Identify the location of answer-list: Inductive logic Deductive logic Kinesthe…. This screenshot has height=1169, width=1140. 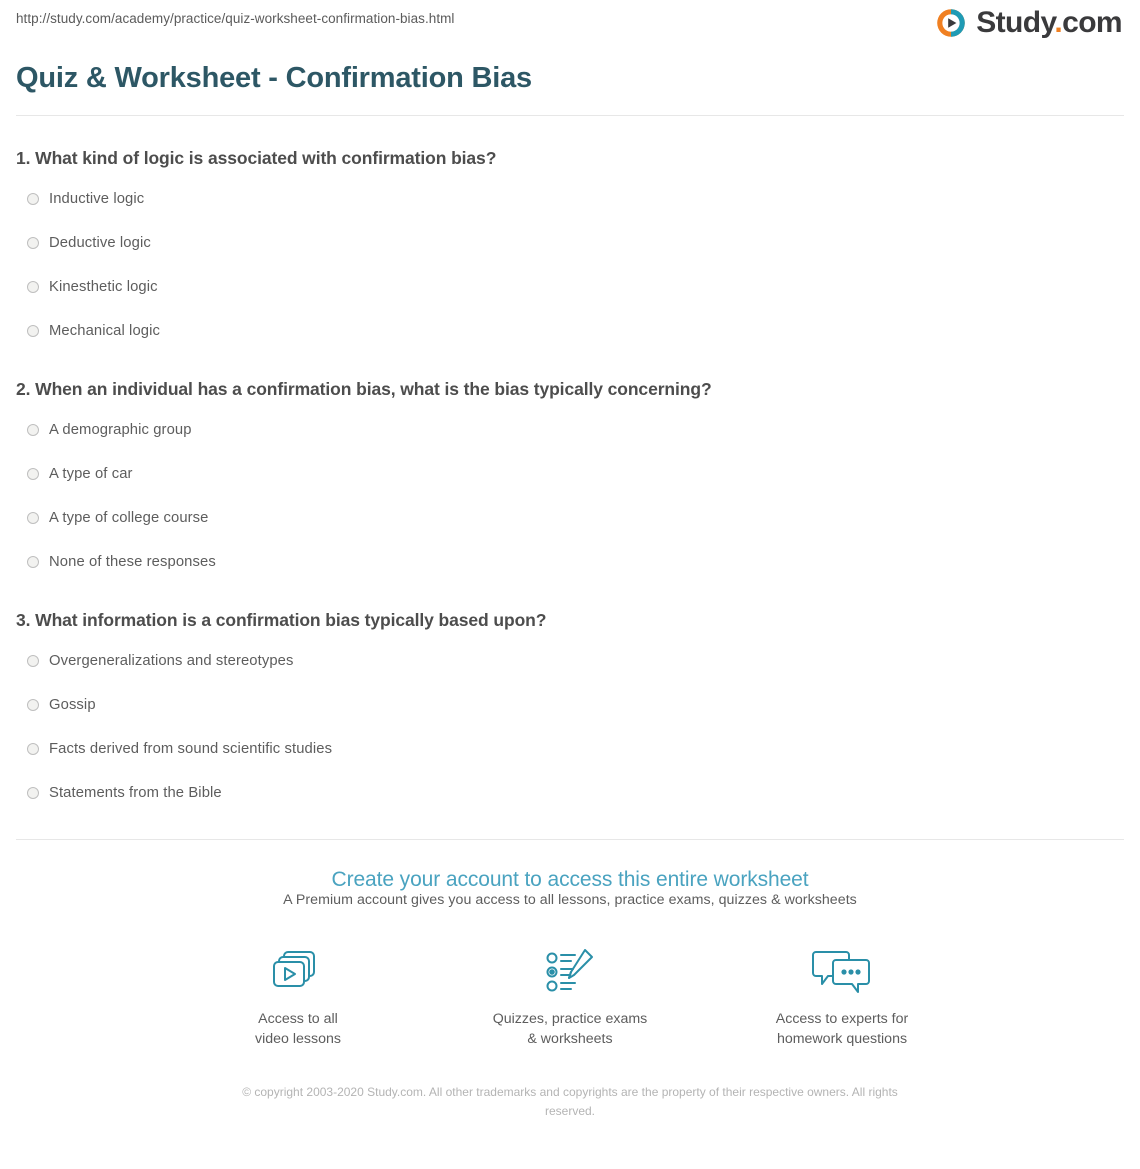
(570, 265).